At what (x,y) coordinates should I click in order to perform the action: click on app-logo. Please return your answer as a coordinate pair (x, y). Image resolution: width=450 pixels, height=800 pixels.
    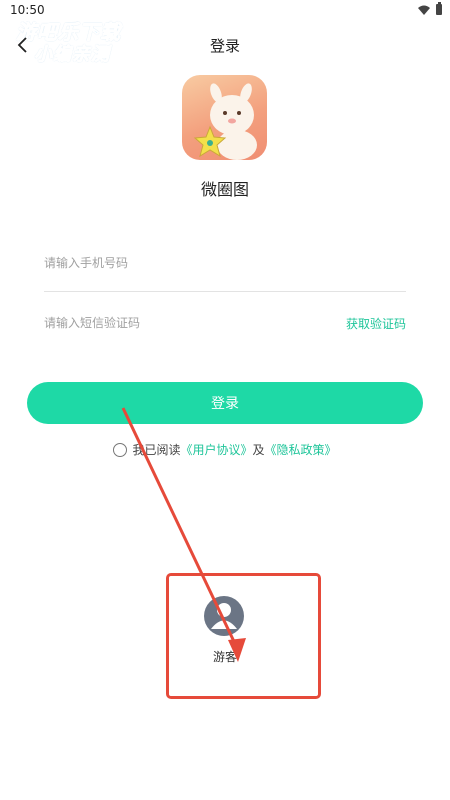
    Looking at the image, I should click on (224, 117).